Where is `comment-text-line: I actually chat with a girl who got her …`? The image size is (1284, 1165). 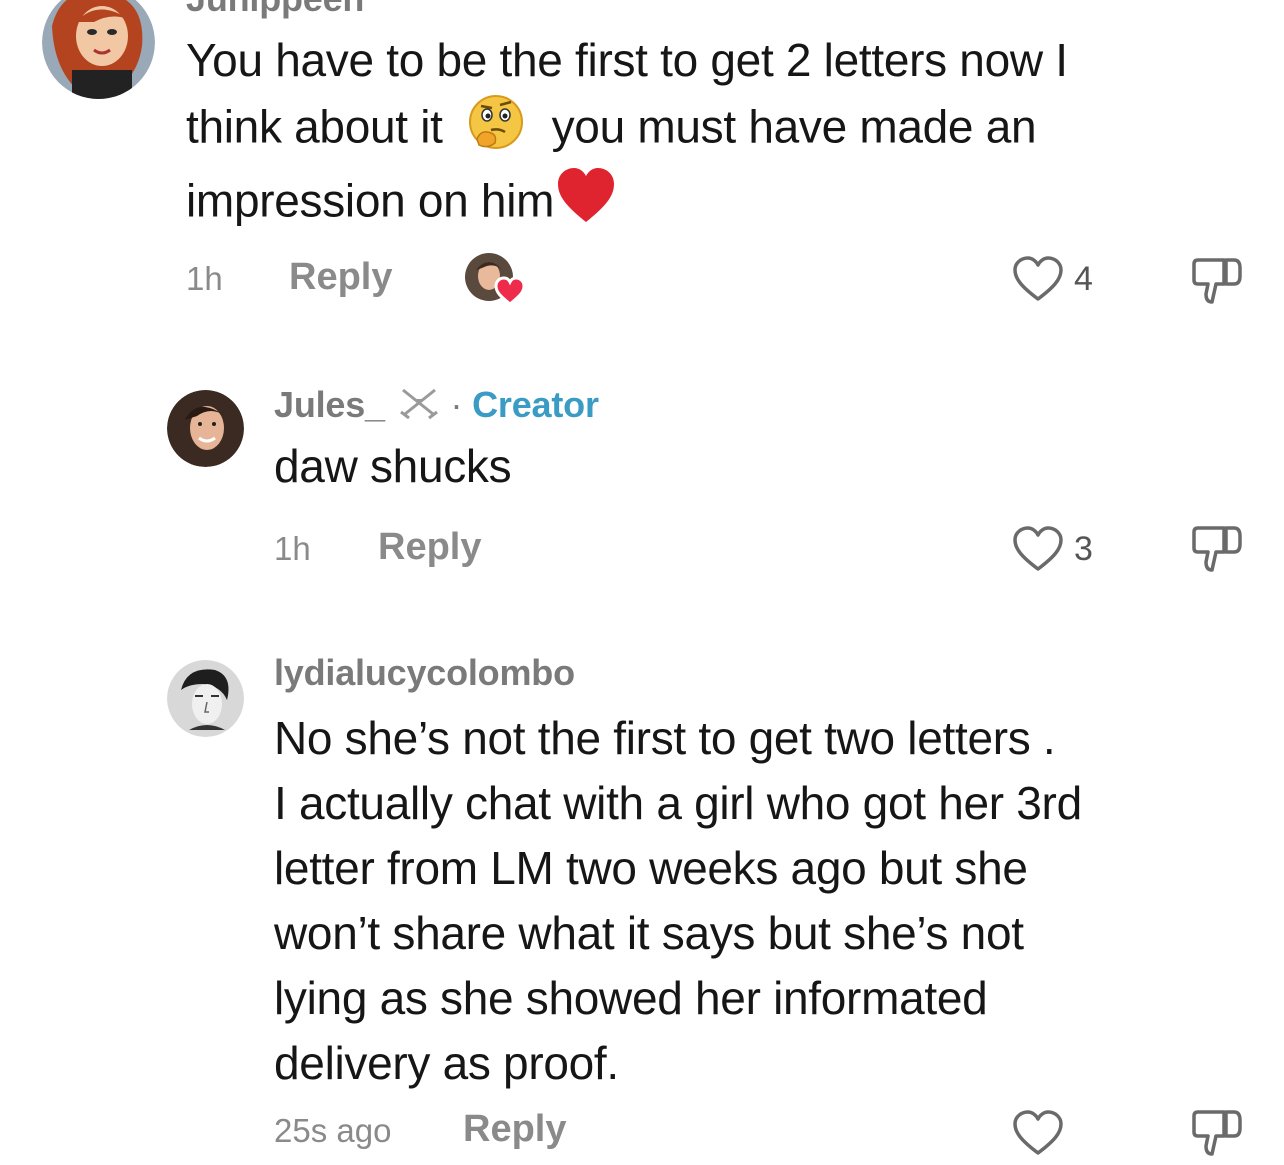
comment-text-line: I actually chat with a girl who got her … is located at coordinates (678, 803).